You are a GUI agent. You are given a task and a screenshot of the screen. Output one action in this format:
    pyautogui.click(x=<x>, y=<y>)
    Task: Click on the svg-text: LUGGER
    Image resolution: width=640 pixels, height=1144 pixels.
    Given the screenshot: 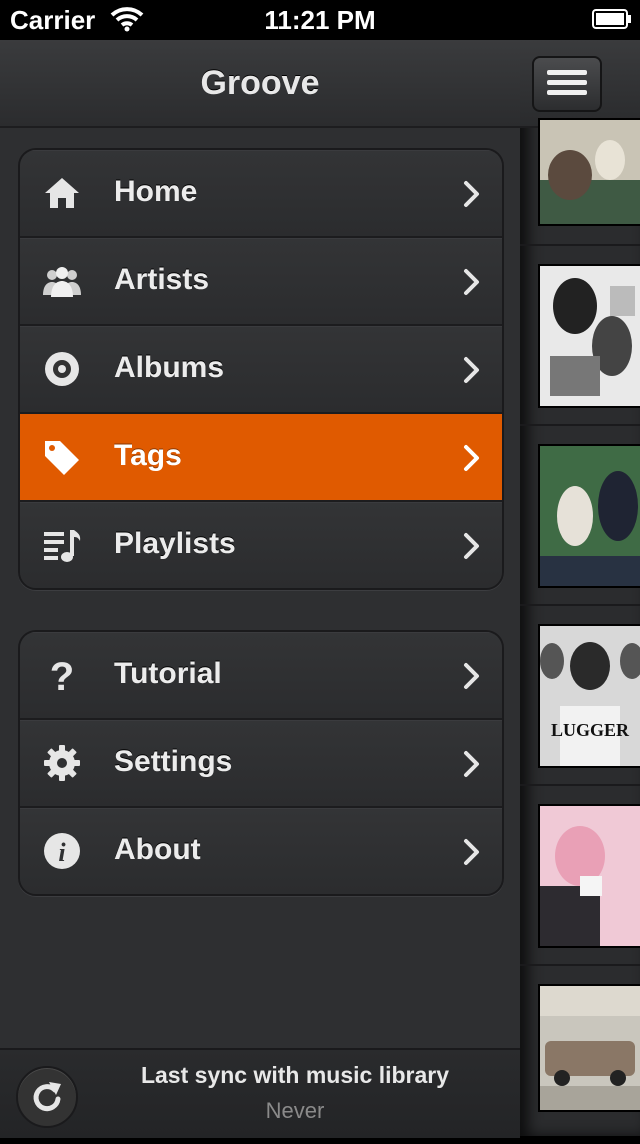 What is the action you would take?
    pyautogui.click(x=590, y=730)
    